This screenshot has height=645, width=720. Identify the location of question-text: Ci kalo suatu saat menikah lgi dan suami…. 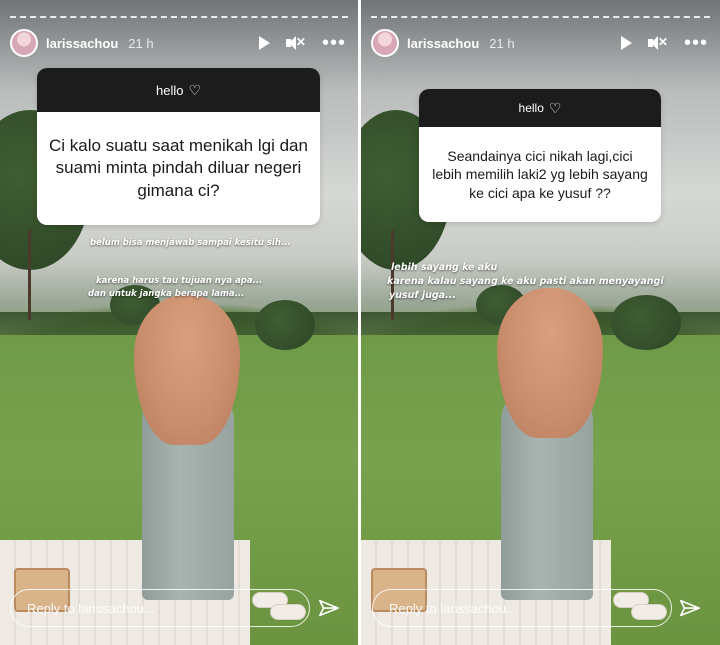
(178, 168).